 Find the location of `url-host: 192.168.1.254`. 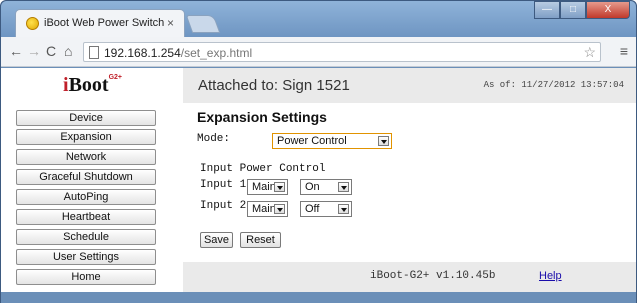

url-host: 192.168.1.254 is located at coordinates (142, 53).